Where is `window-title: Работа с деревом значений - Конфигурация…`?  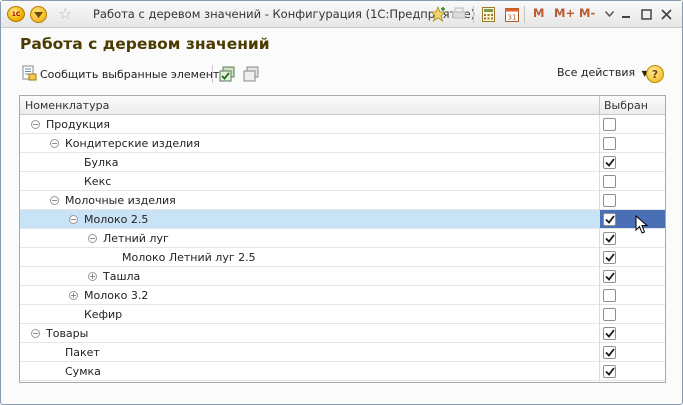 window-title: Работа с деревом значений - Конфигурация… is located at coordinates (284, 14).